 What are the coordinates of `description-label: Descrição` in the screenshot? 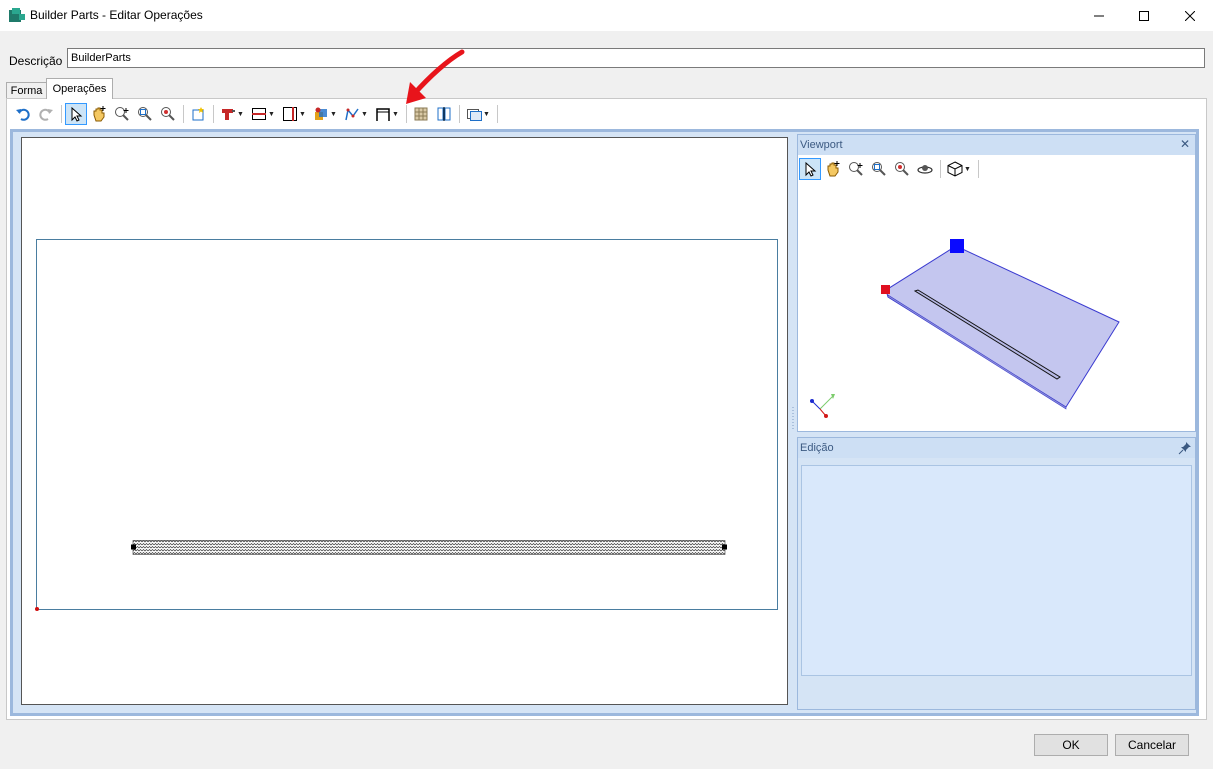 It's located at (36, 61).